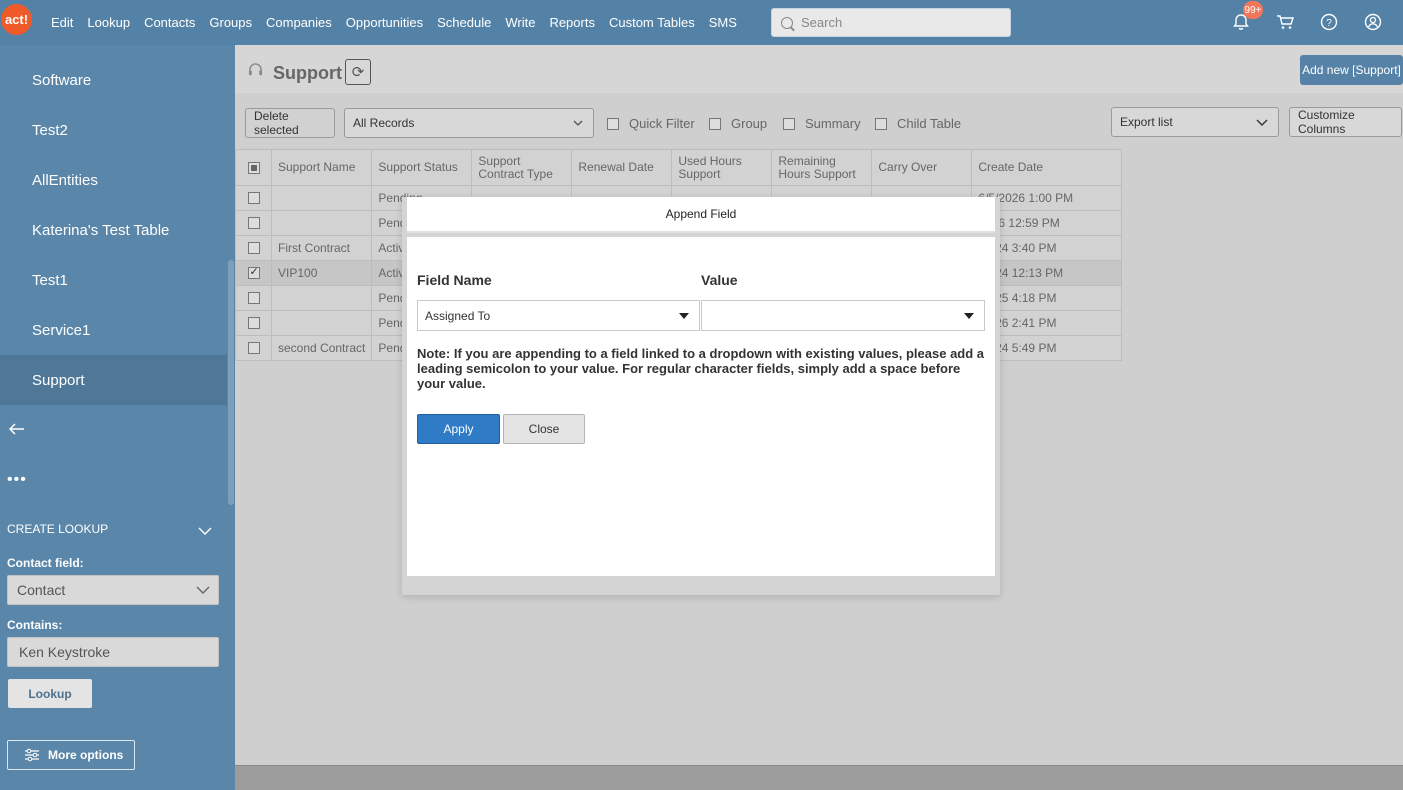  Describe the element at coordinates (1285, 22) in the screenshot. I see `cart-icon` at that location.